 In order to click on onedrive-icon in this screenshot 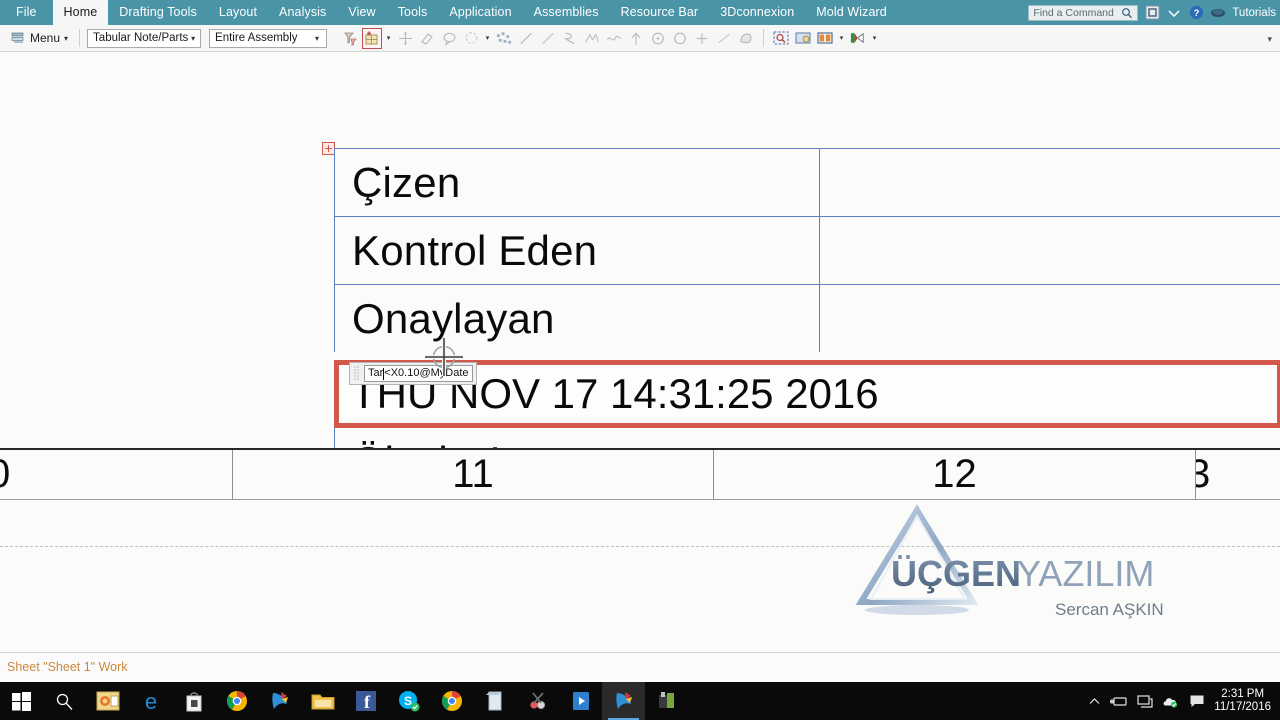, I will do `click(1170, 701)`.